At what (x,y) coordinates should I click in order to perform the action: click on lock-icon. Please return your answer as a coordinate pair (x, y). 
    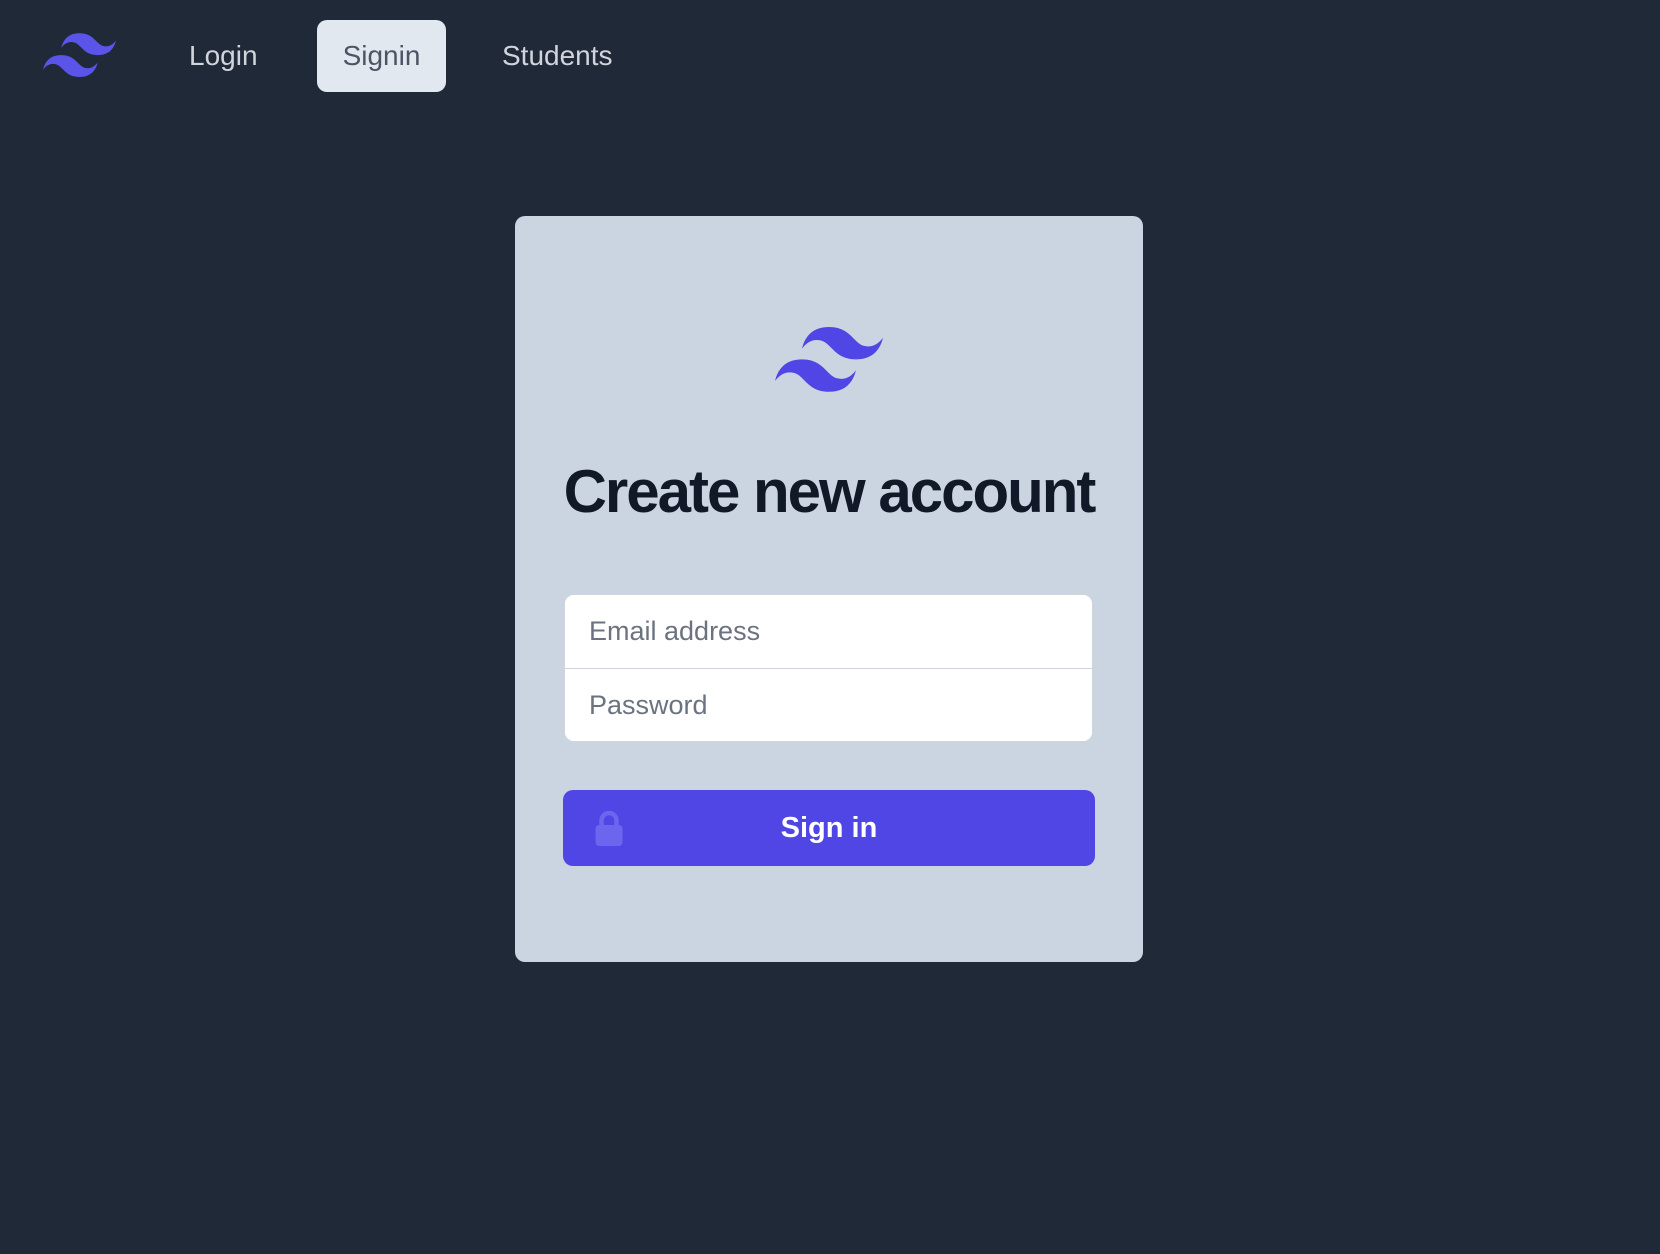
    Looking at the image, I should click on (609, 828).